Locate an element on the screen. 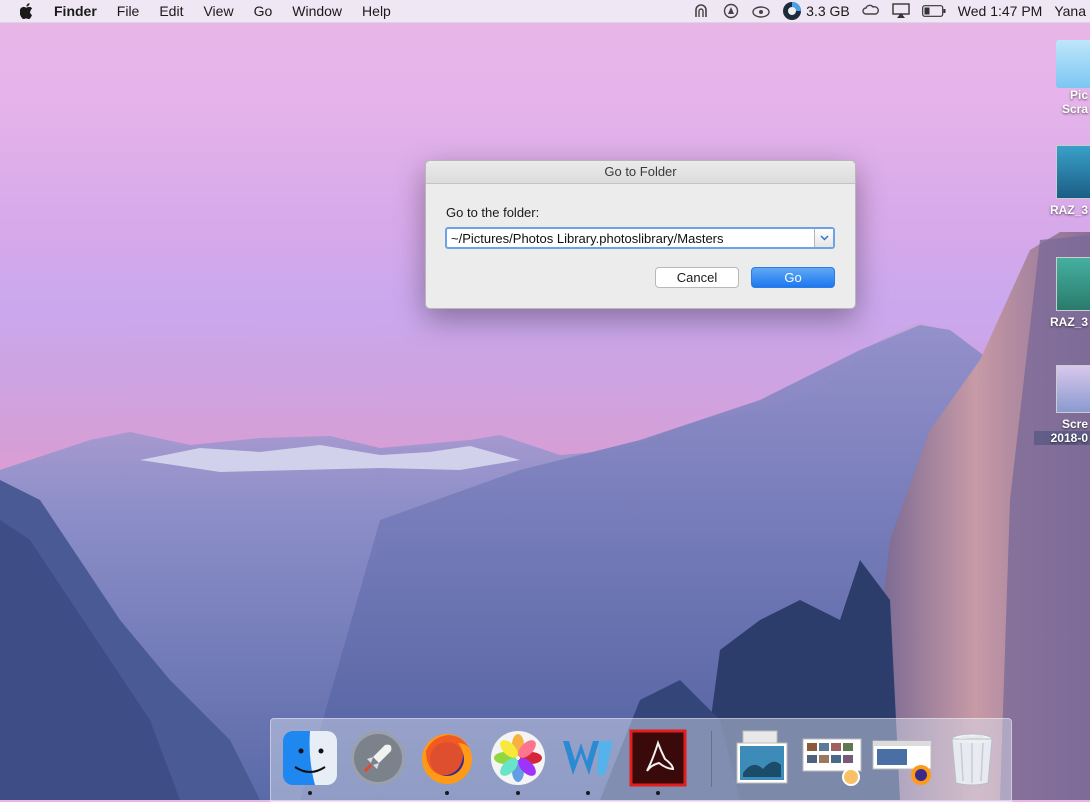  word-icon is located at coordinates (588, 758).